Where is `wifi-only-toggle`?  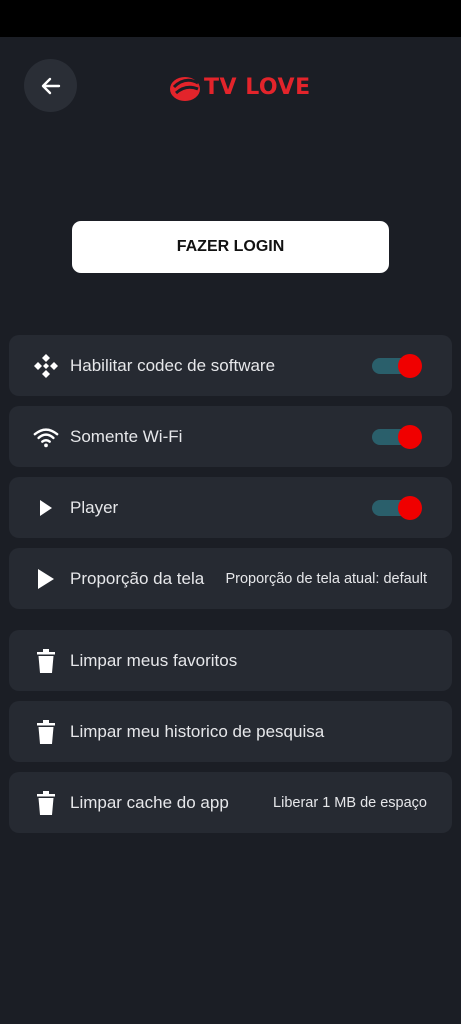
wifi-only-toggle is located at coordinates (397, 436).